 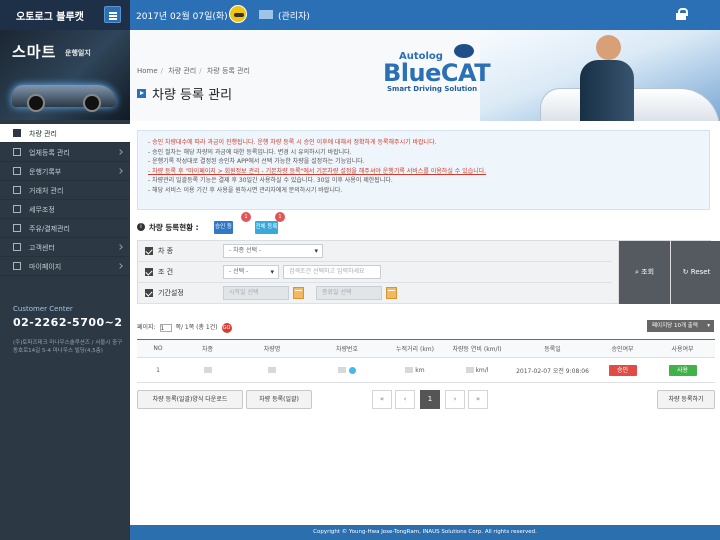 What do you see at coordinates (192, 95) in the screenshot?
I see `page-title: 차량 등록 관리` at bounding box center [192, 95].